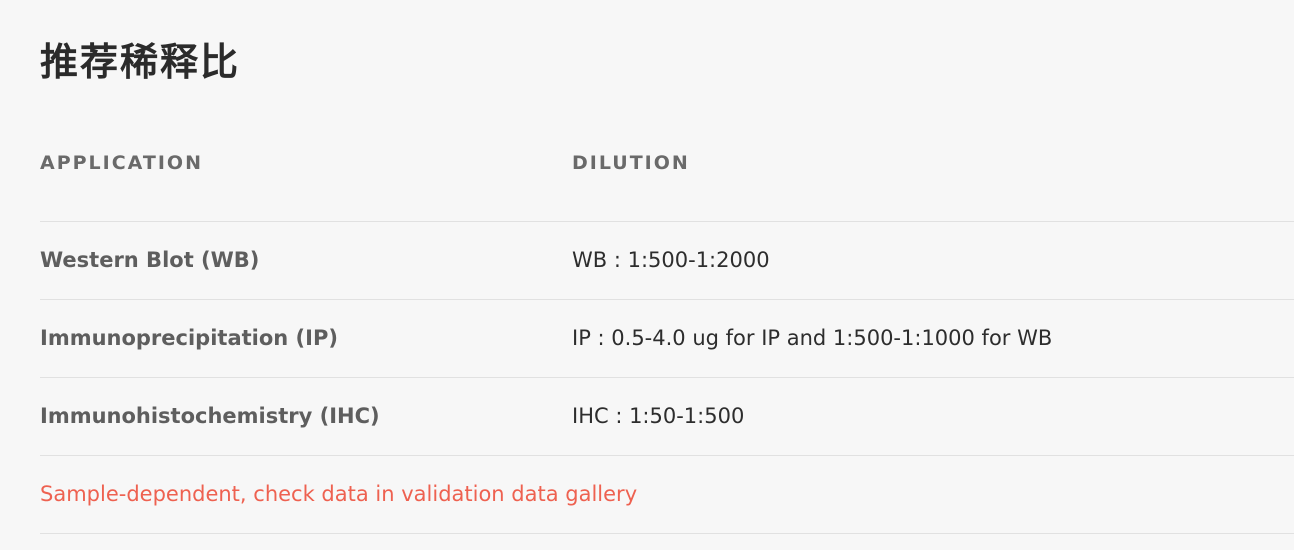 This screenshot has height=550, width=1294. I want to click on table-row: Western Blot (WB) WB : 1:500-1:2000, so click(667, 261).